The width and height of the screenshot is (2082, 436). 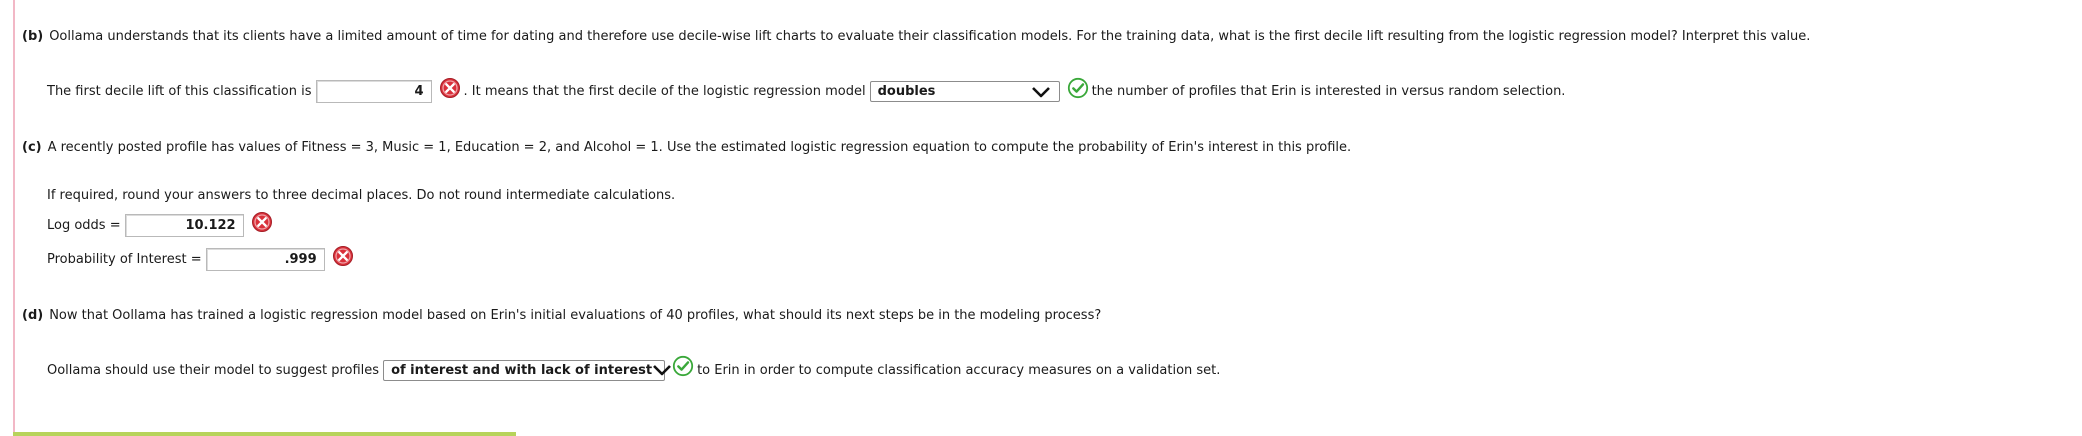 I want to click on progress-bar-accent, so click(x=264, y=434).